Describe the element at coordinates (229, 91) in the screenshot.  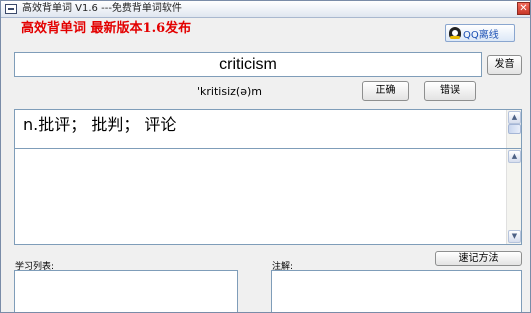
I see `phonetic-transcription: 'kritisiz(ə)m` at that location.